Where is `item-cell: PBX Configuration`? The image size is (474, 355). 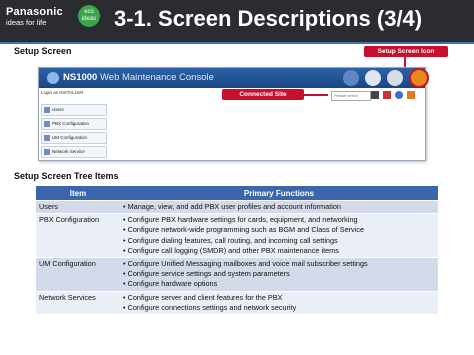
item-cell: PBX Configuration is located at coordinates (78, 235).